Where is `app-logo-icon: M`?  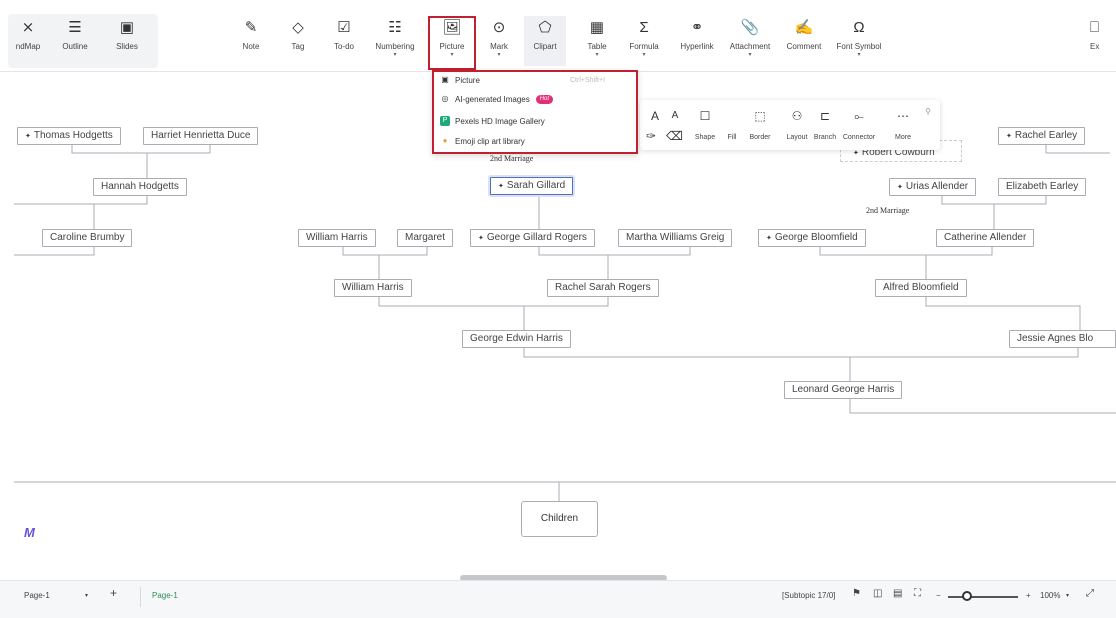
app-logo-icon: M is located at coordinates (32, 533).